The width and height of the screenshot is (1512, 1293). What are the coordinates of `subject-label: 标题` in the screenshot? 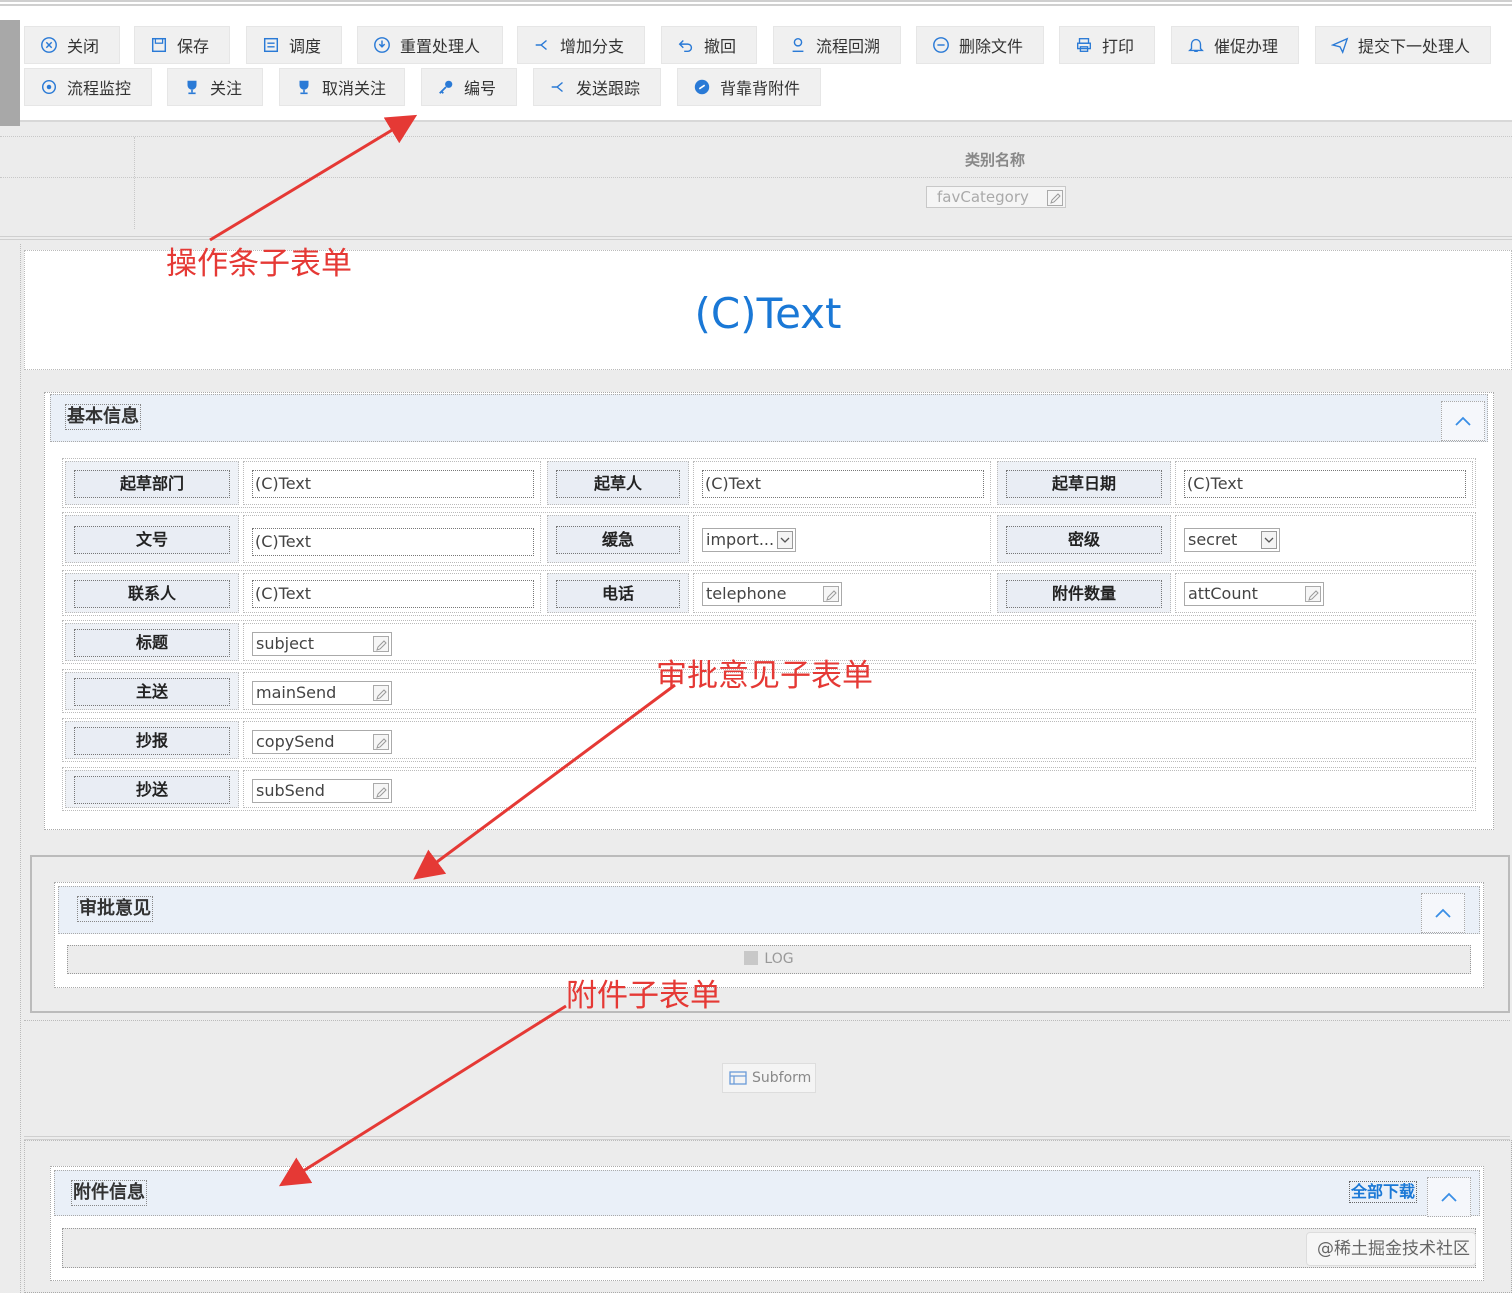 It's located at (152, 643).